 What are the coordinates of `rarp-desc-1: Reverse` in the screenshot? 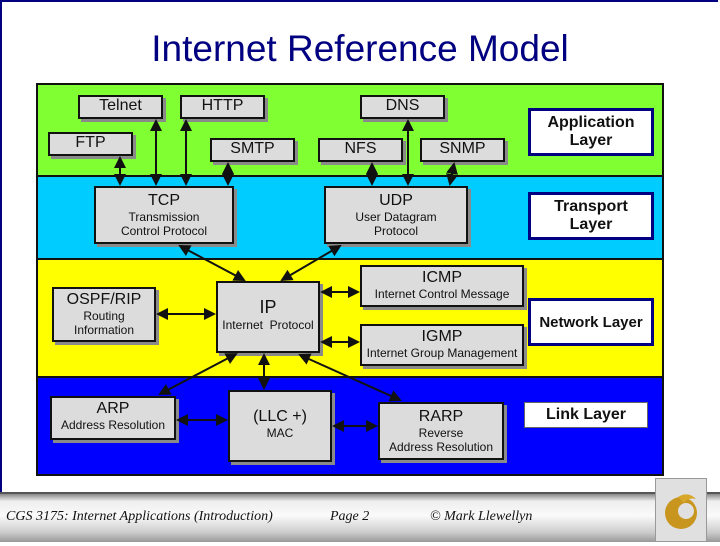 It's located at (441, 433).